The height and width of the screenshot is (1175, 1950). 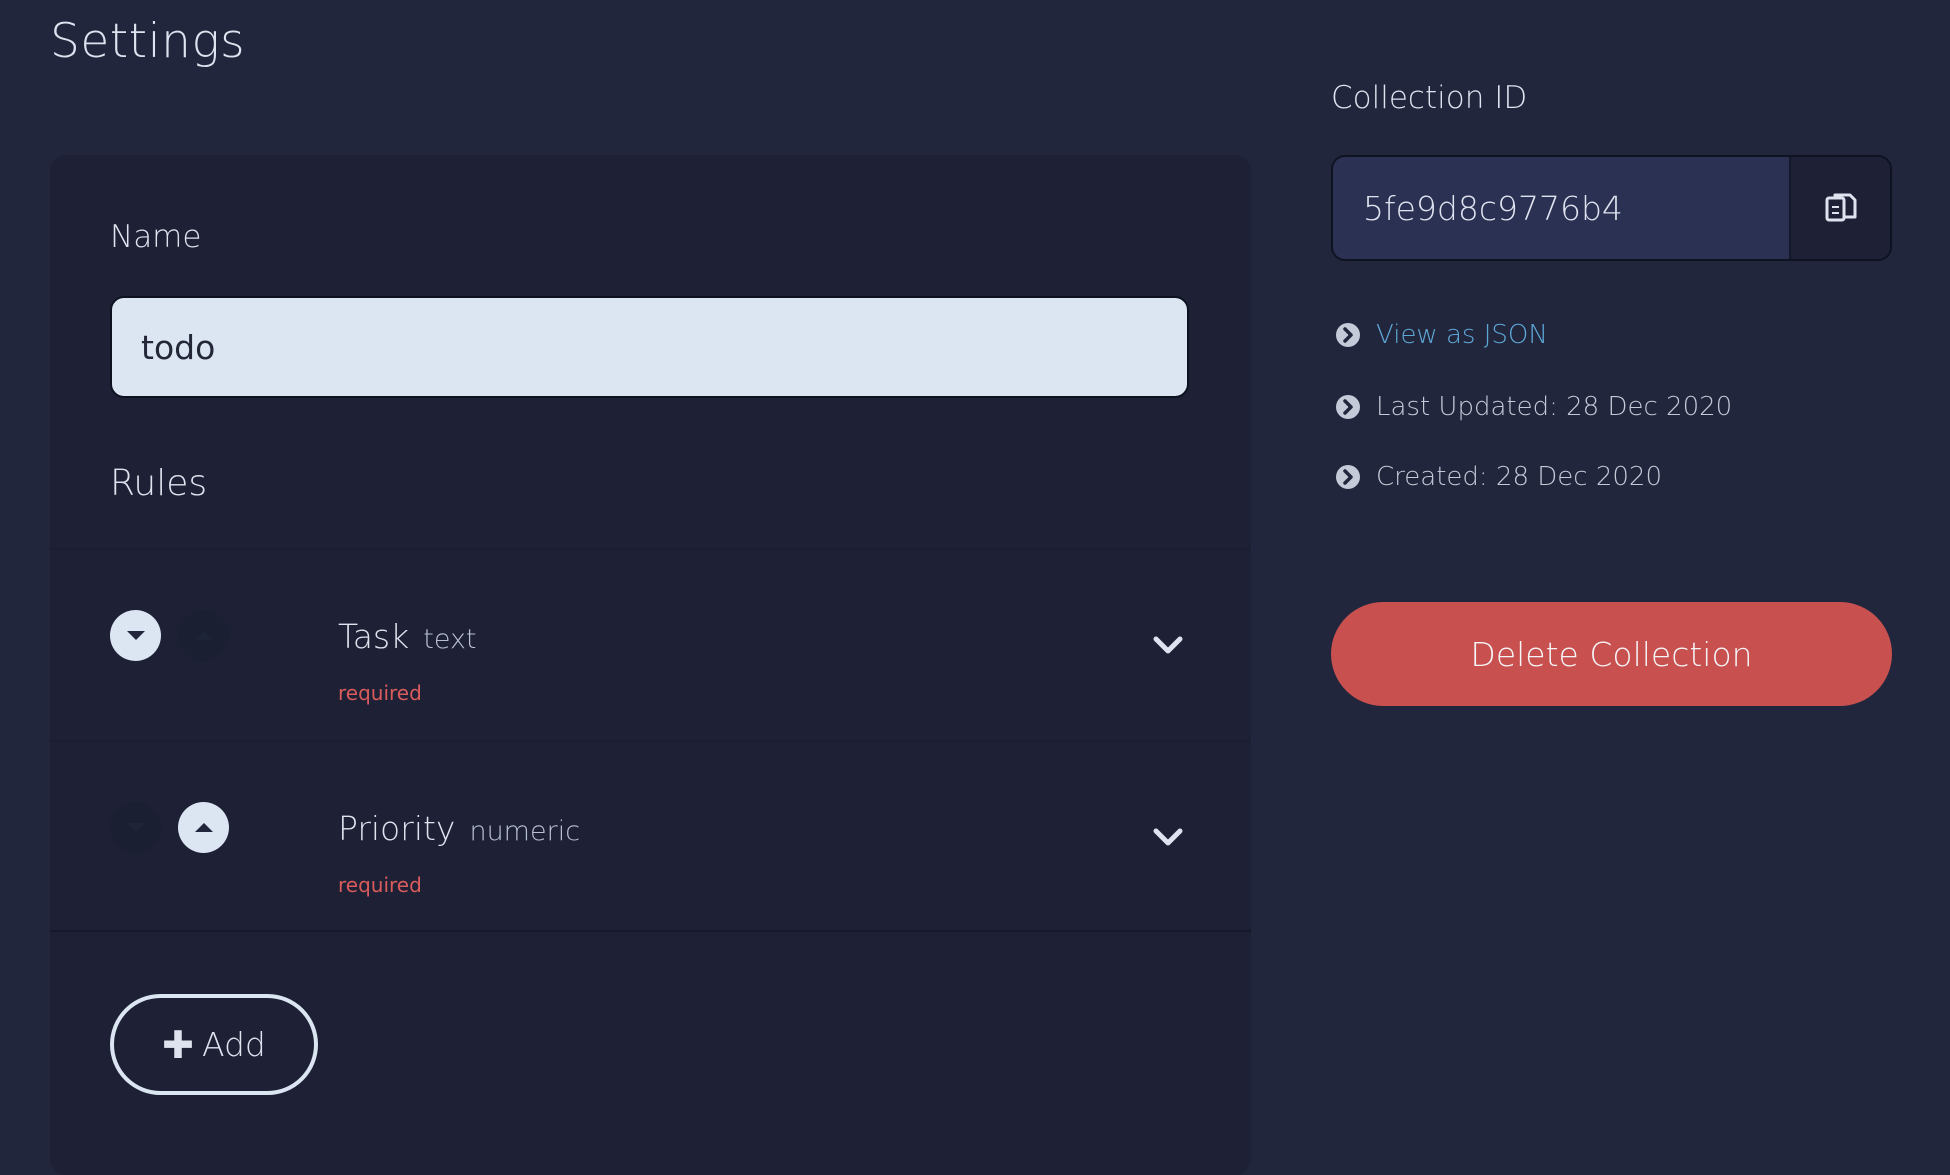 What do you see at coordinates (156, 237) in the screenshot?
I see `name-label: Name` at bounding box center [156, 237].